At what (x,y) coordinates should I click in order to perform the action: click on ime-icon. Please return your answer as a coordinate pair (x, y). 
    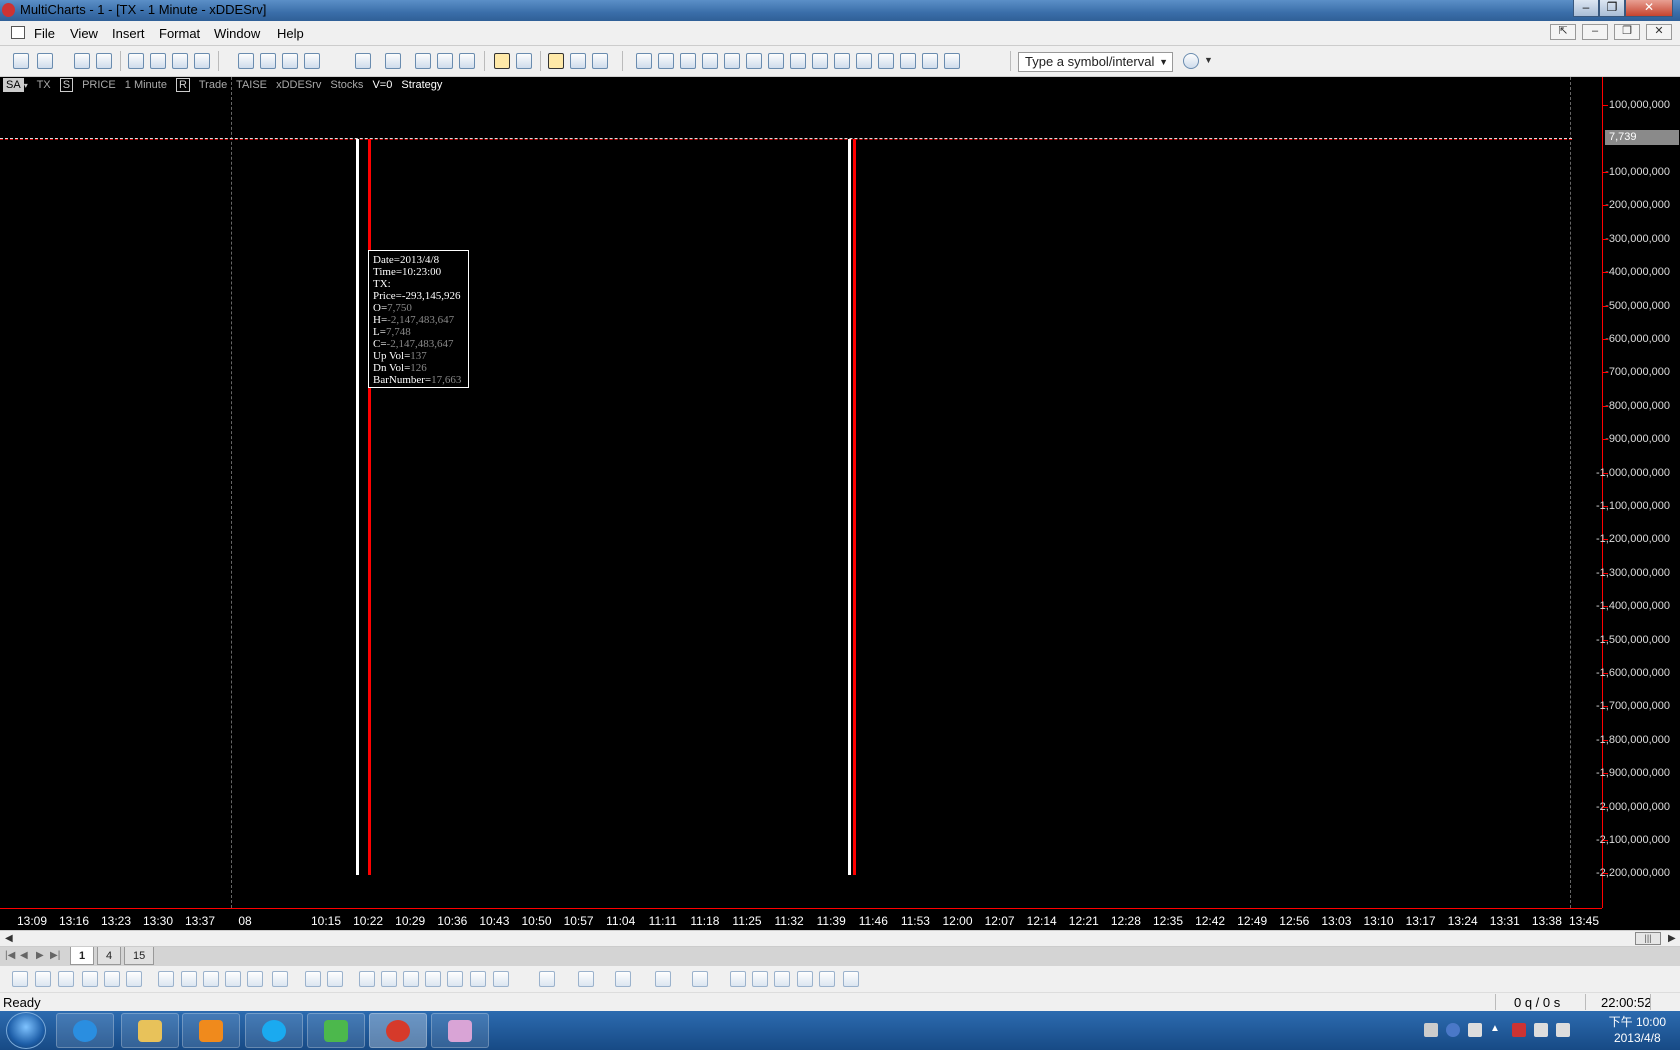
    Looking at the image, I should click on (1475, 1030).